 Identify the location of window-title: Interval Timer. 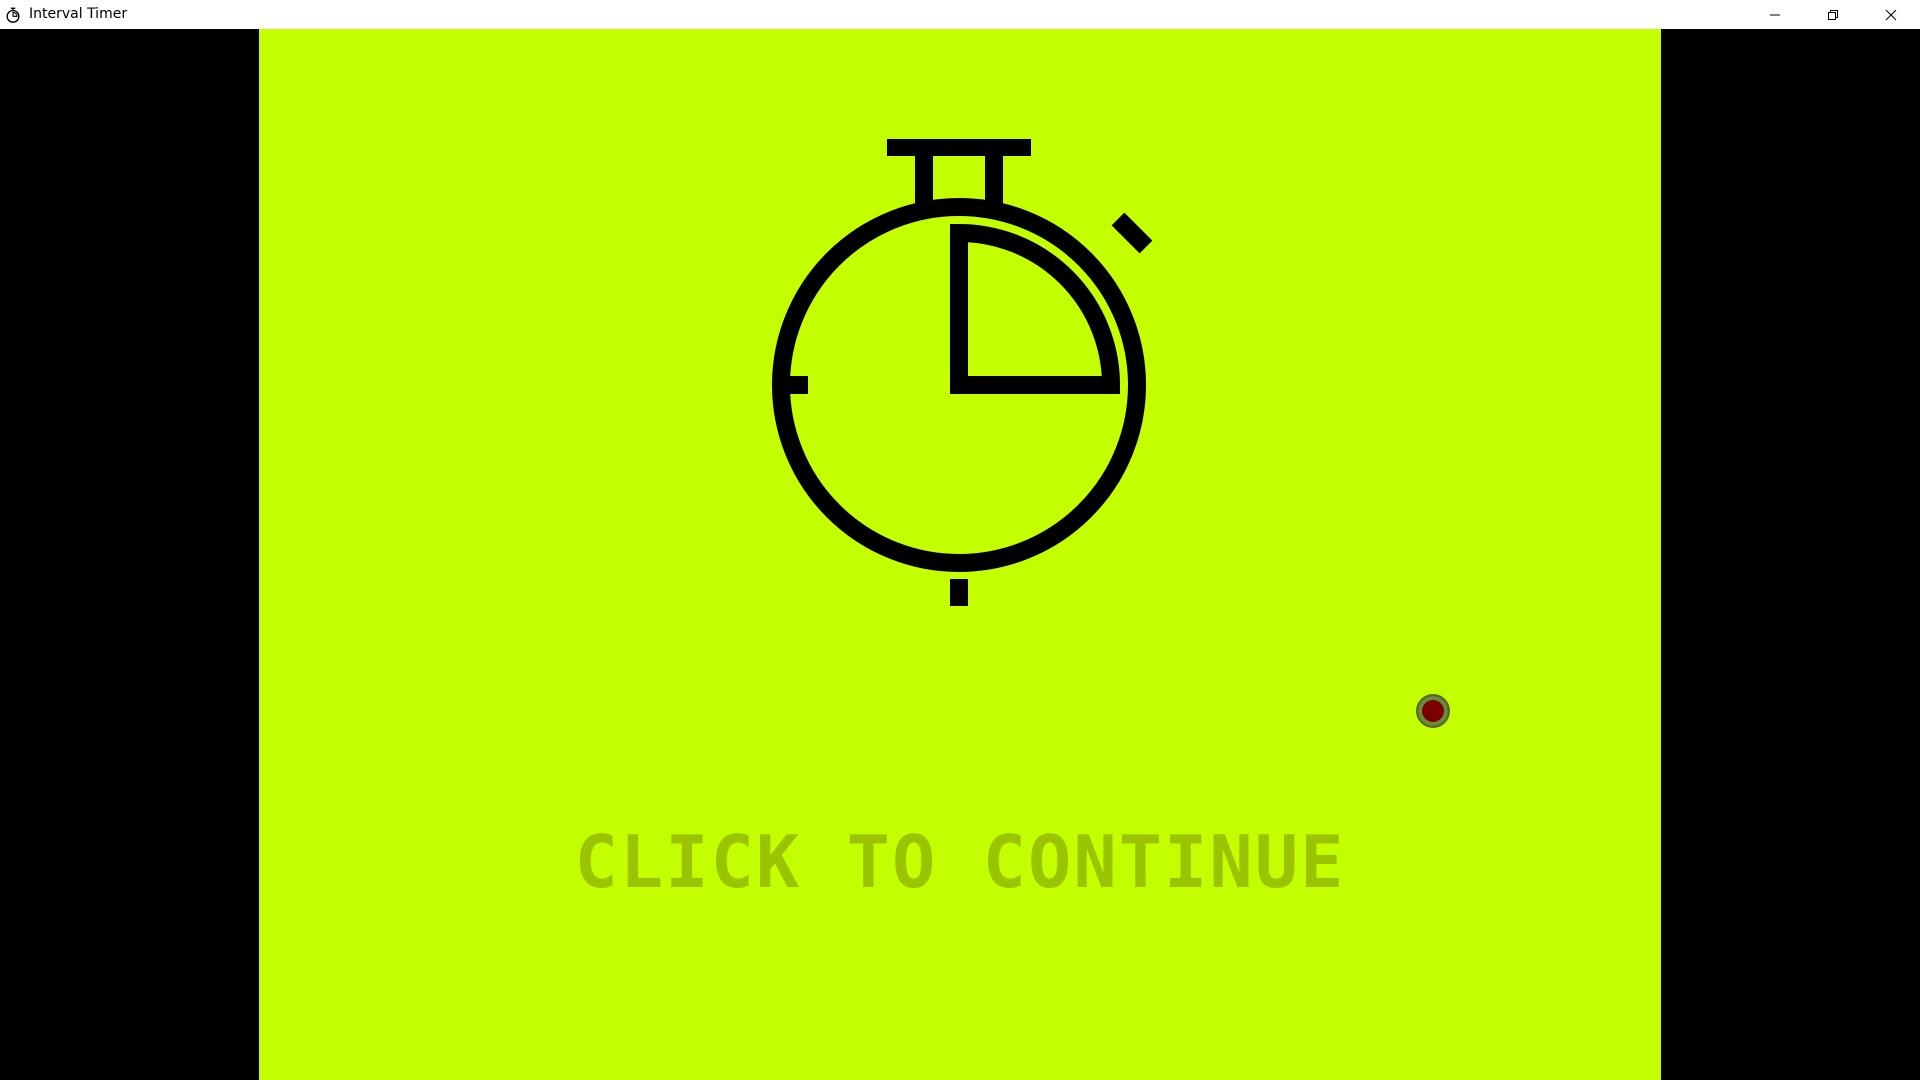
(78, 14).